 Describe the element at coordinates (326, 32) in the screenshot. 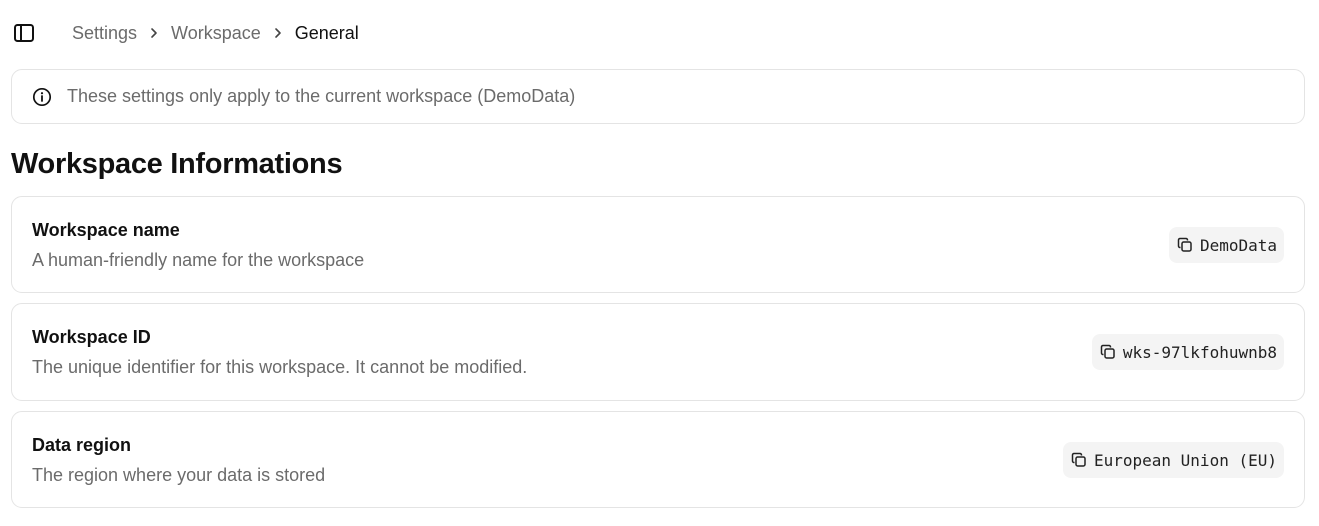

I see `breadcrumb-general: General` at that location.